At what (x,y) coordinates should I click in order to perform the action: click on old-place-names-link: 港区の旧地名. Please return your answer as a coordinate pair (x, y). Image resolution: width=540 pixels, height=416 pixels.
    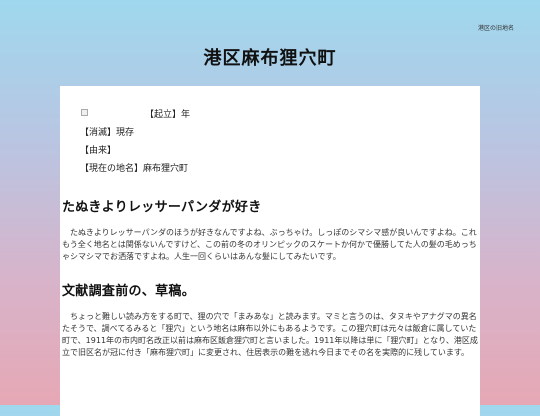
    Looking at the image, I should click on (496, 27).